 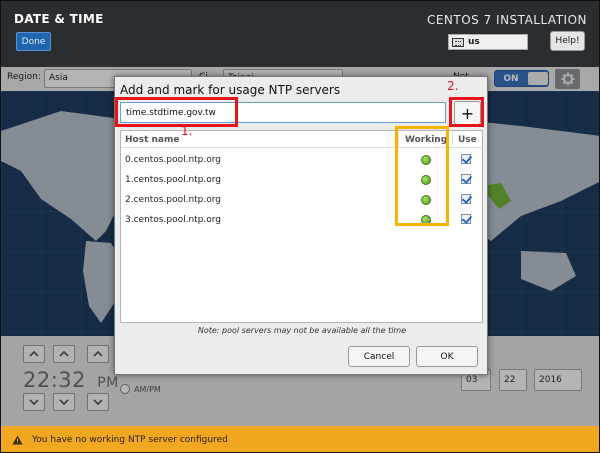 What do you see at coordinates (173, 180) in the screenshot?
I see `server-host: 1.centos.pool.ntp.org` at bounding box center [173, 180].